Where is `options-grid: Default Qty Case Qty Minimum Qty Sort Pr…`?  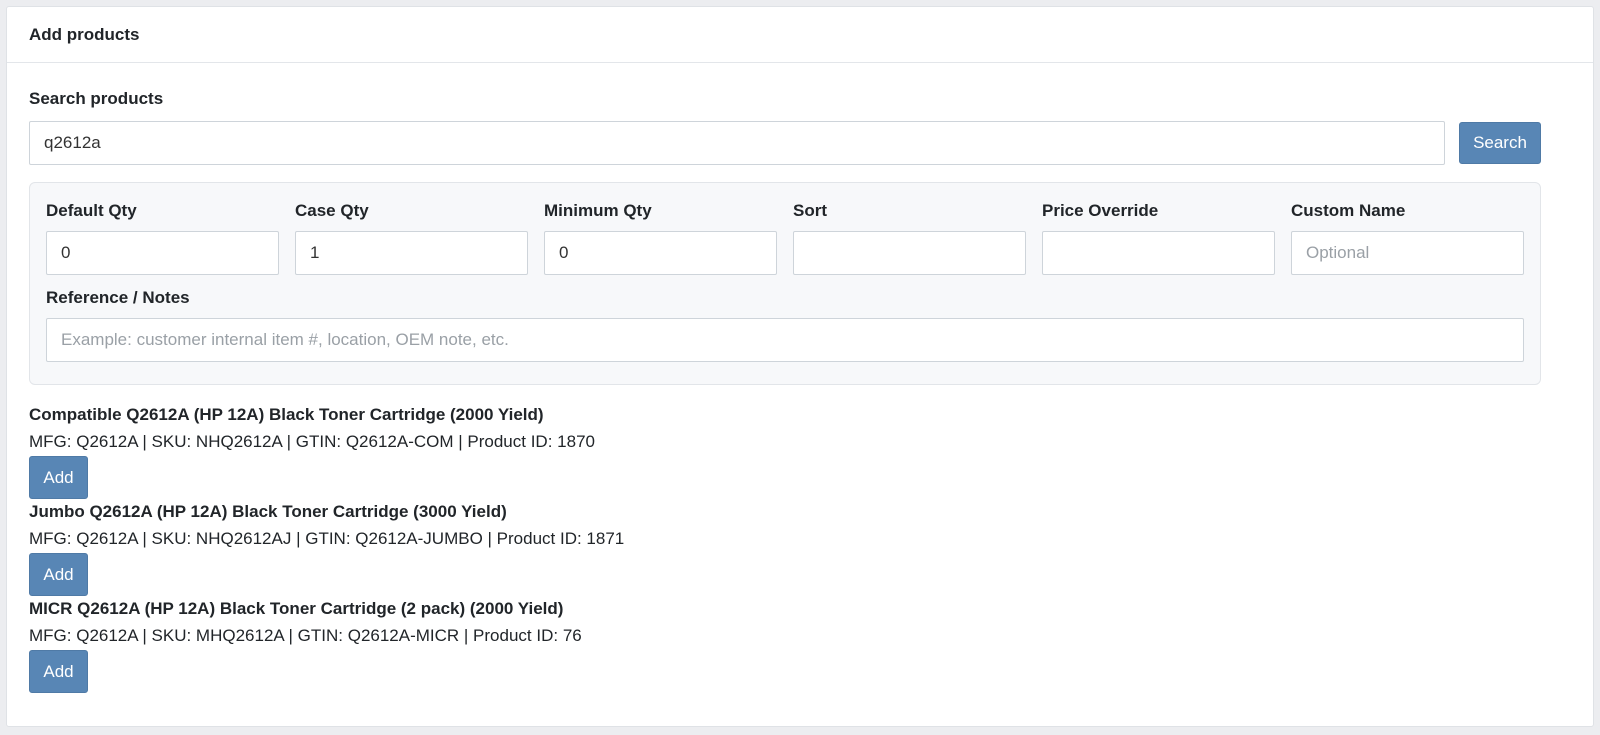
options-grid: Default Qty Case Qty Minimum Qty Sort Pr… is located at coordinates (785, 238).